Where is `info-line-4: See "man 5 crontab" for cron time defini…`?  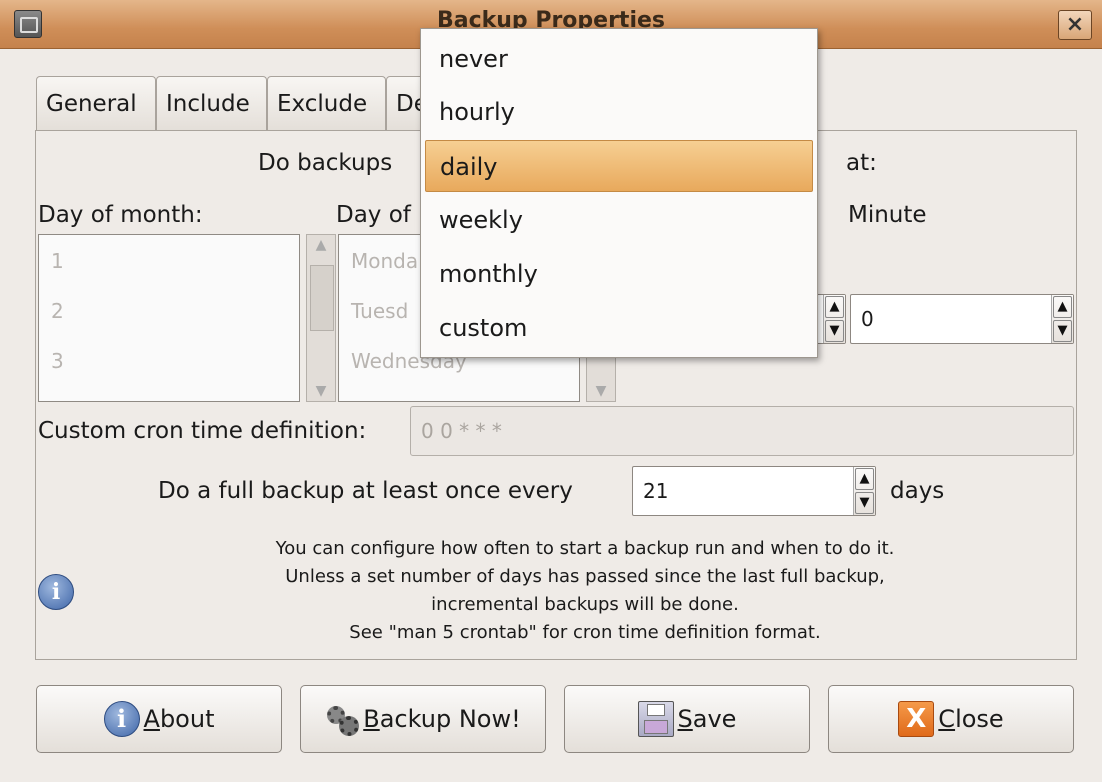 info-line-4: See "man 5 crontab" for cron time defini… is located at coordinates (585, 632).